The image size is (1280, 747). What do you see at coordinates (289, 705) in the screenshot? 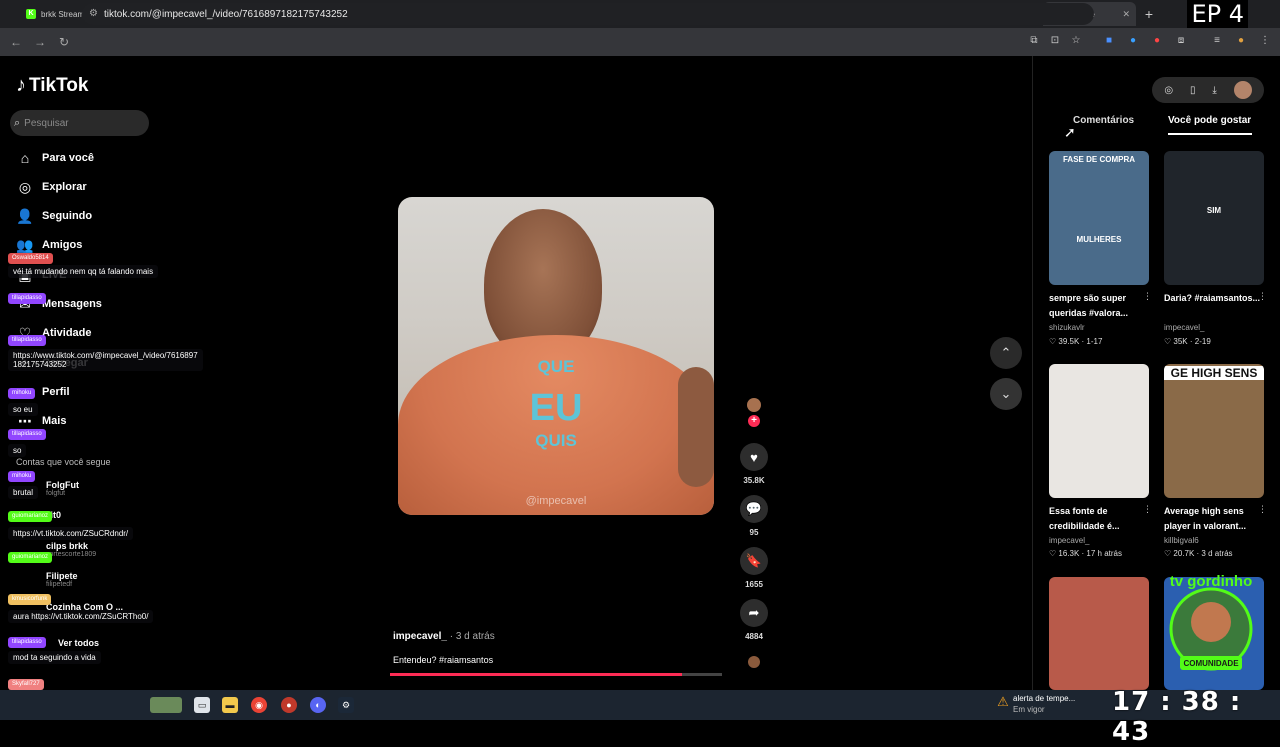
I see `obs-icon: ●` at bounding box center [289, 705].